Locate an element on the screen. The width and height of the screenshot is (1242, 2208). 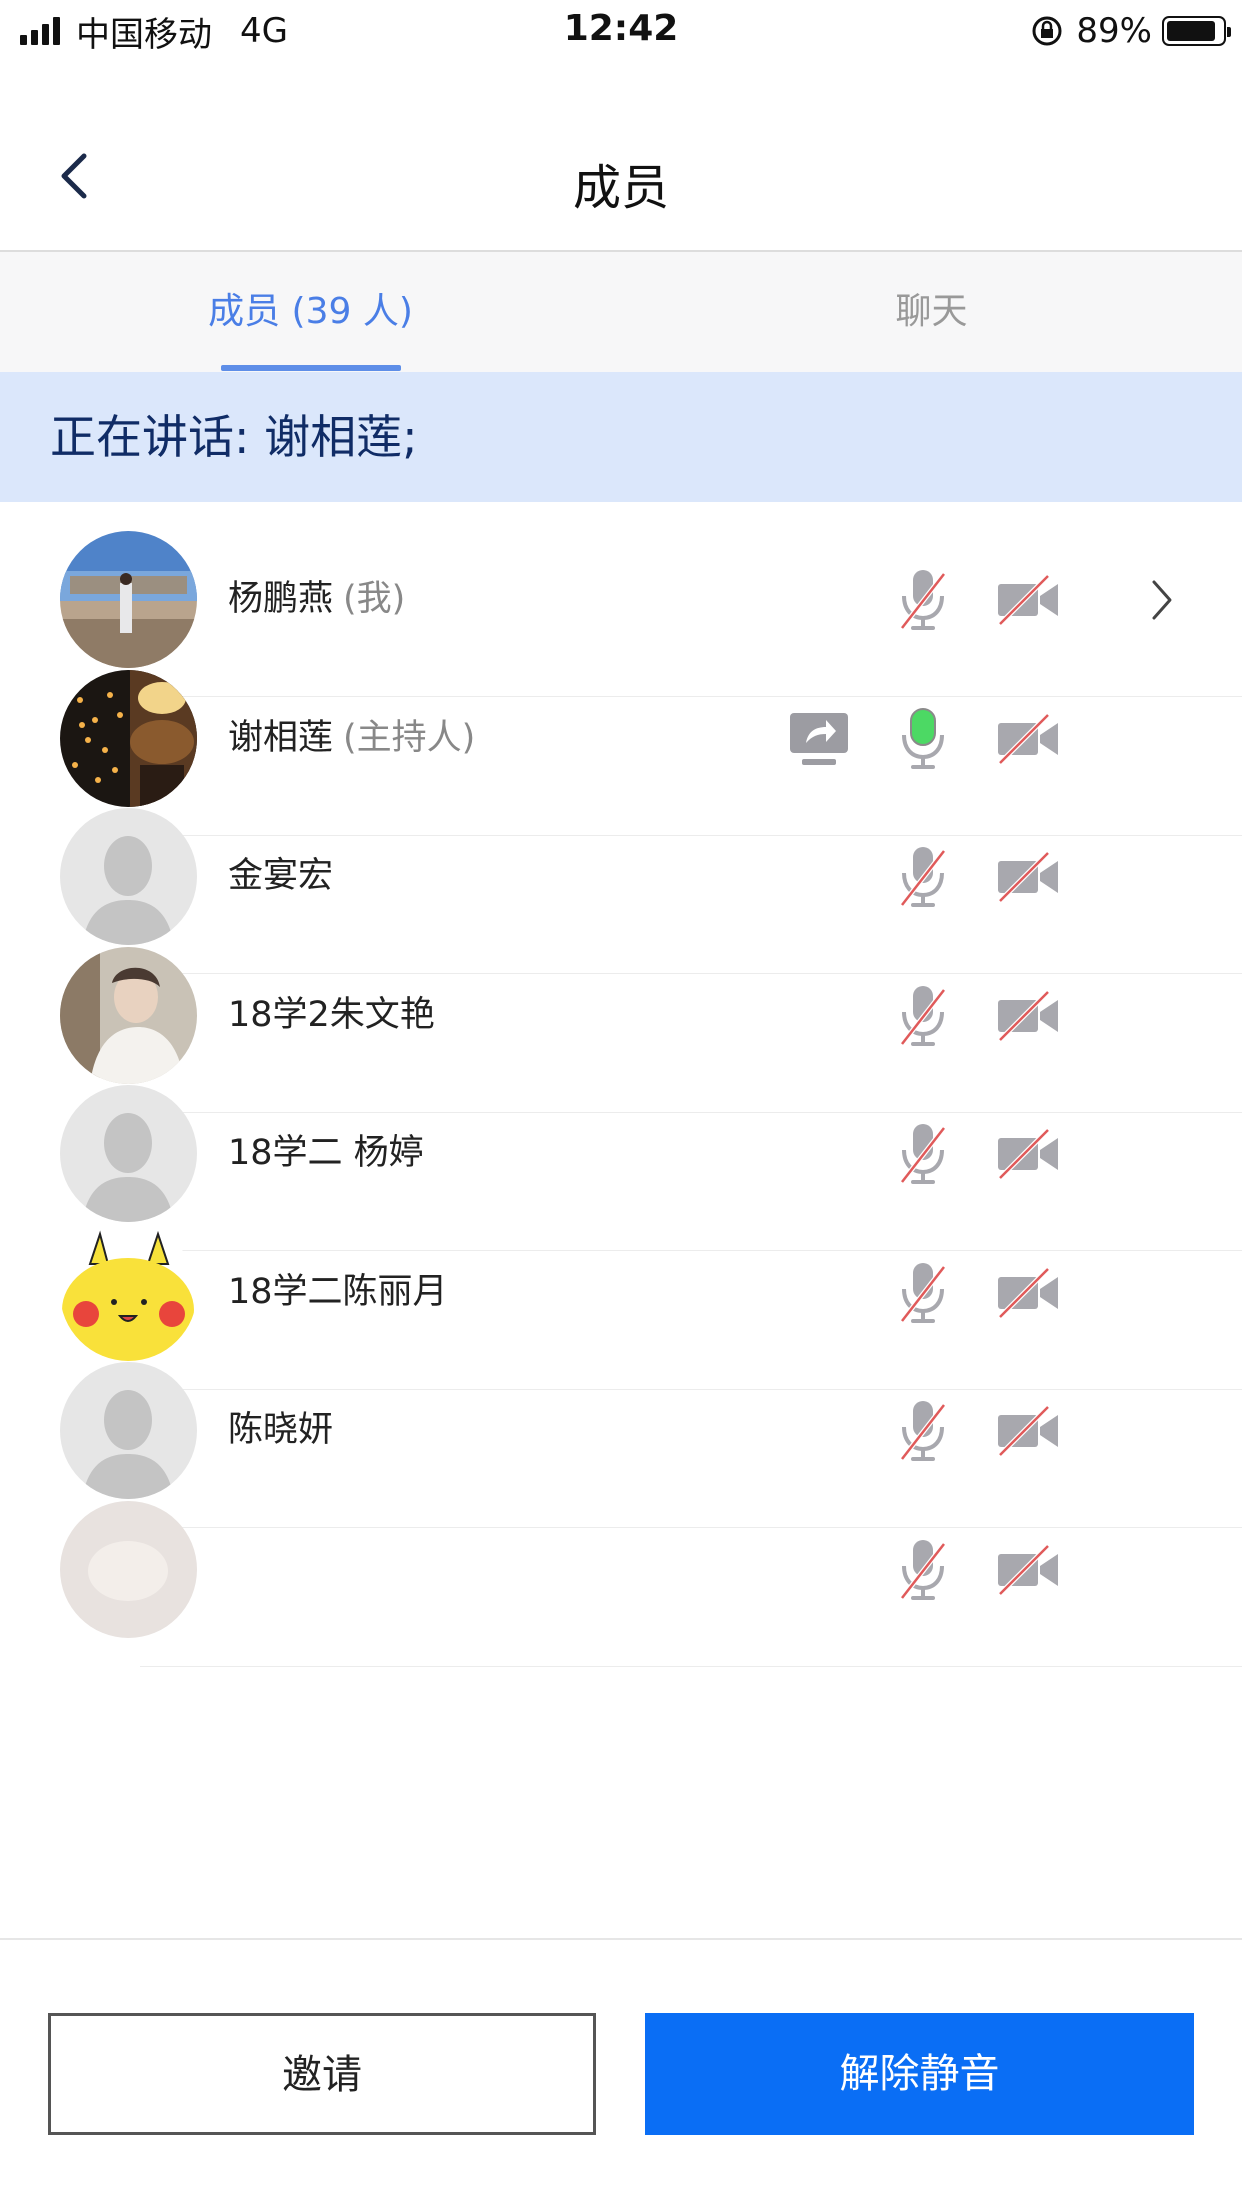
page-title: 成员 is located at coordinates (620, 188).